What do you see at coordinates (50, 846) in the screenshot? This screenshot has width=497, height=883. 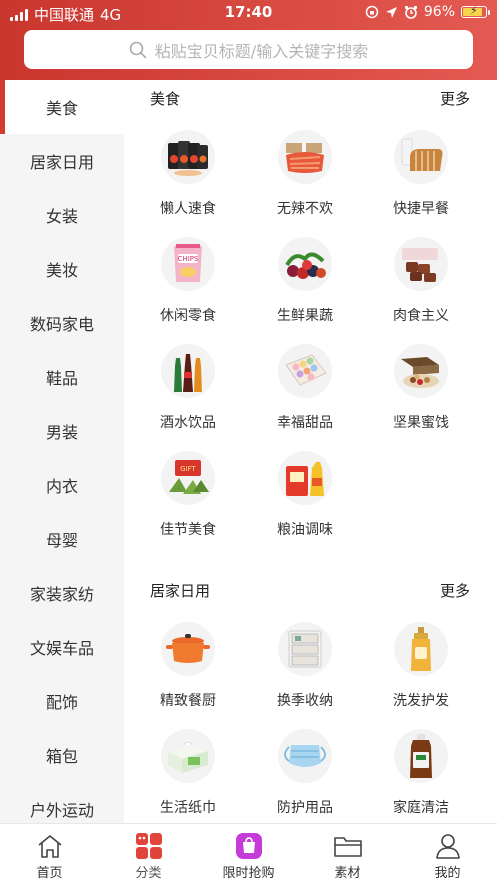 I see `home-icon` at bounding box center [50, 846].